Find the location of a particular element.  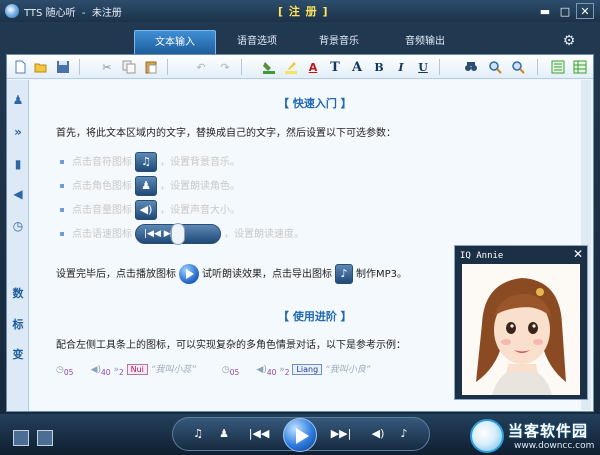

speed-control-icon: |◀◀ ▶▶| is located at coordinates (178, 234).